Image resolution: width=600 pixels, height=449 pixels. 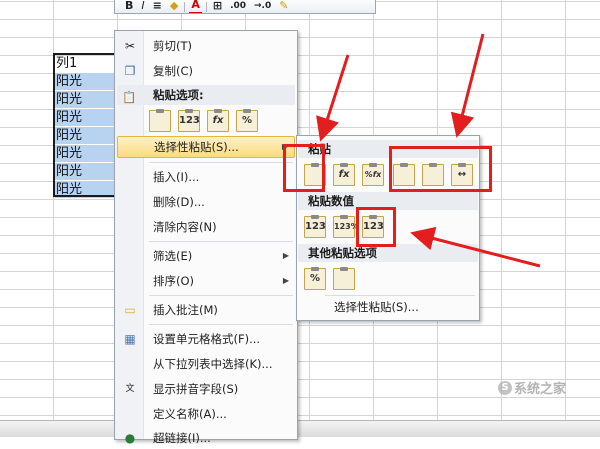 I want to click on menu-item-label: 显示拼音字段(S), so click(x=196, y=389).